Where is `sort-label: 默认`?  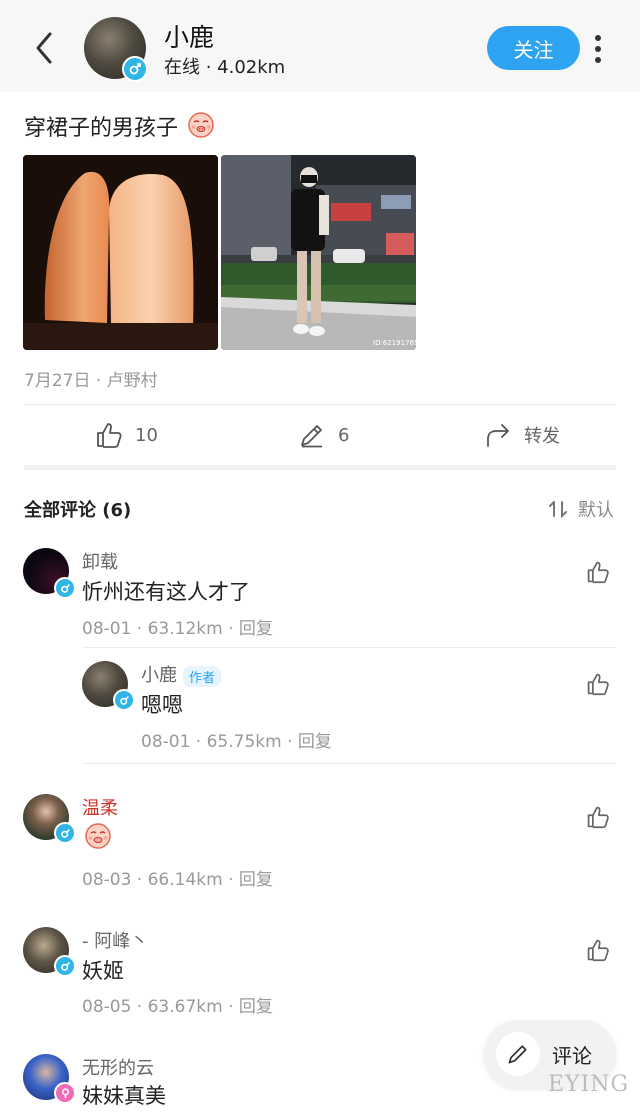
sort-label: 默认 is located at coordinates (596, 510).